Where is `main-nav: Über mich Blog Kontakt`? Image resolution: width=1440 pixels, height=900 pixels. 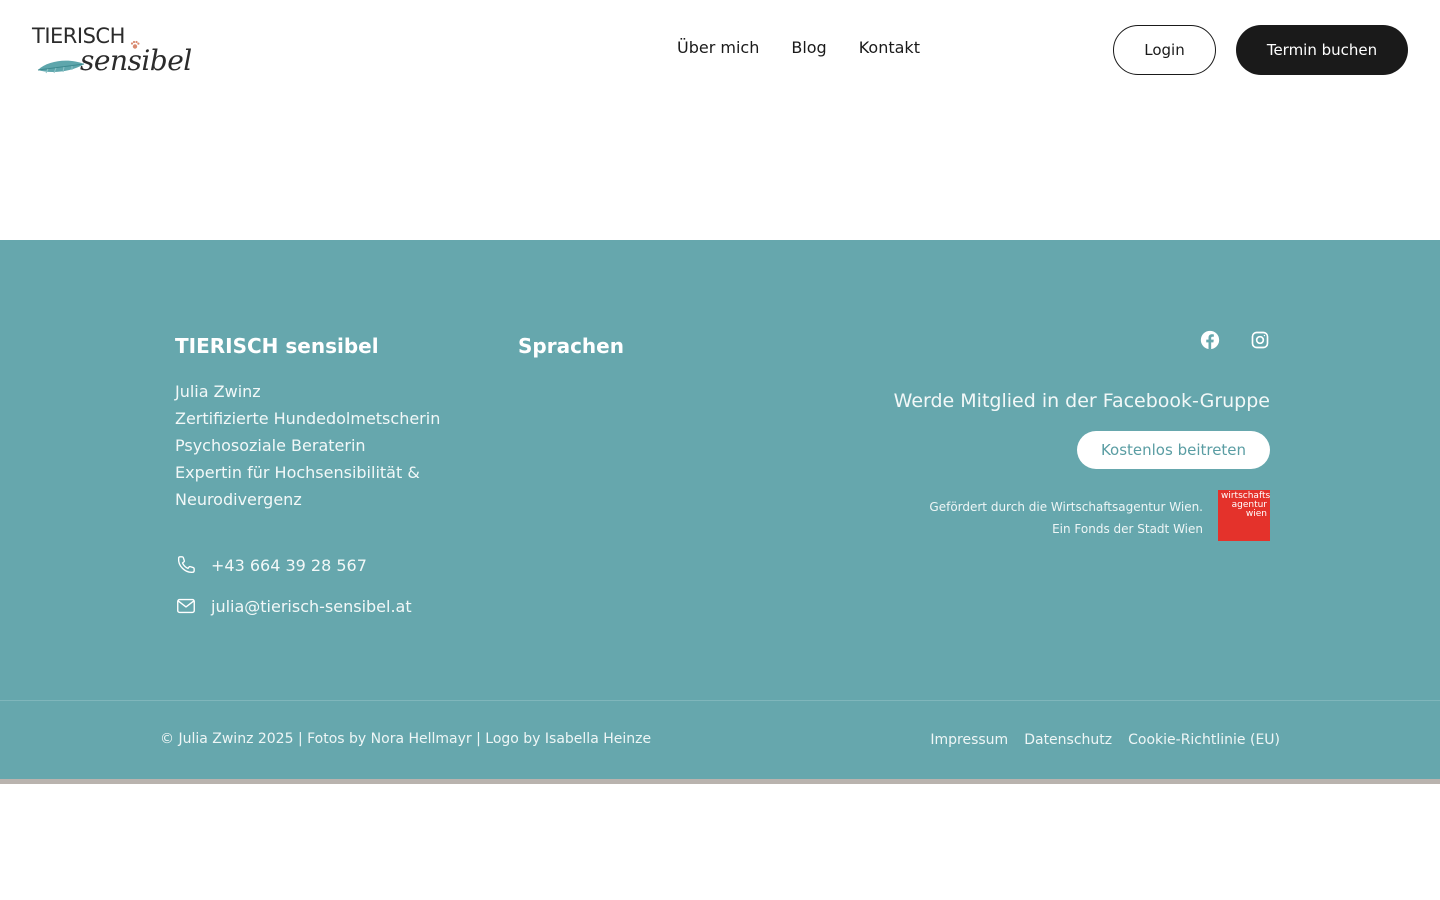
main-nav: Über mich Blog Kontakt is located at coordinates (798, 47).